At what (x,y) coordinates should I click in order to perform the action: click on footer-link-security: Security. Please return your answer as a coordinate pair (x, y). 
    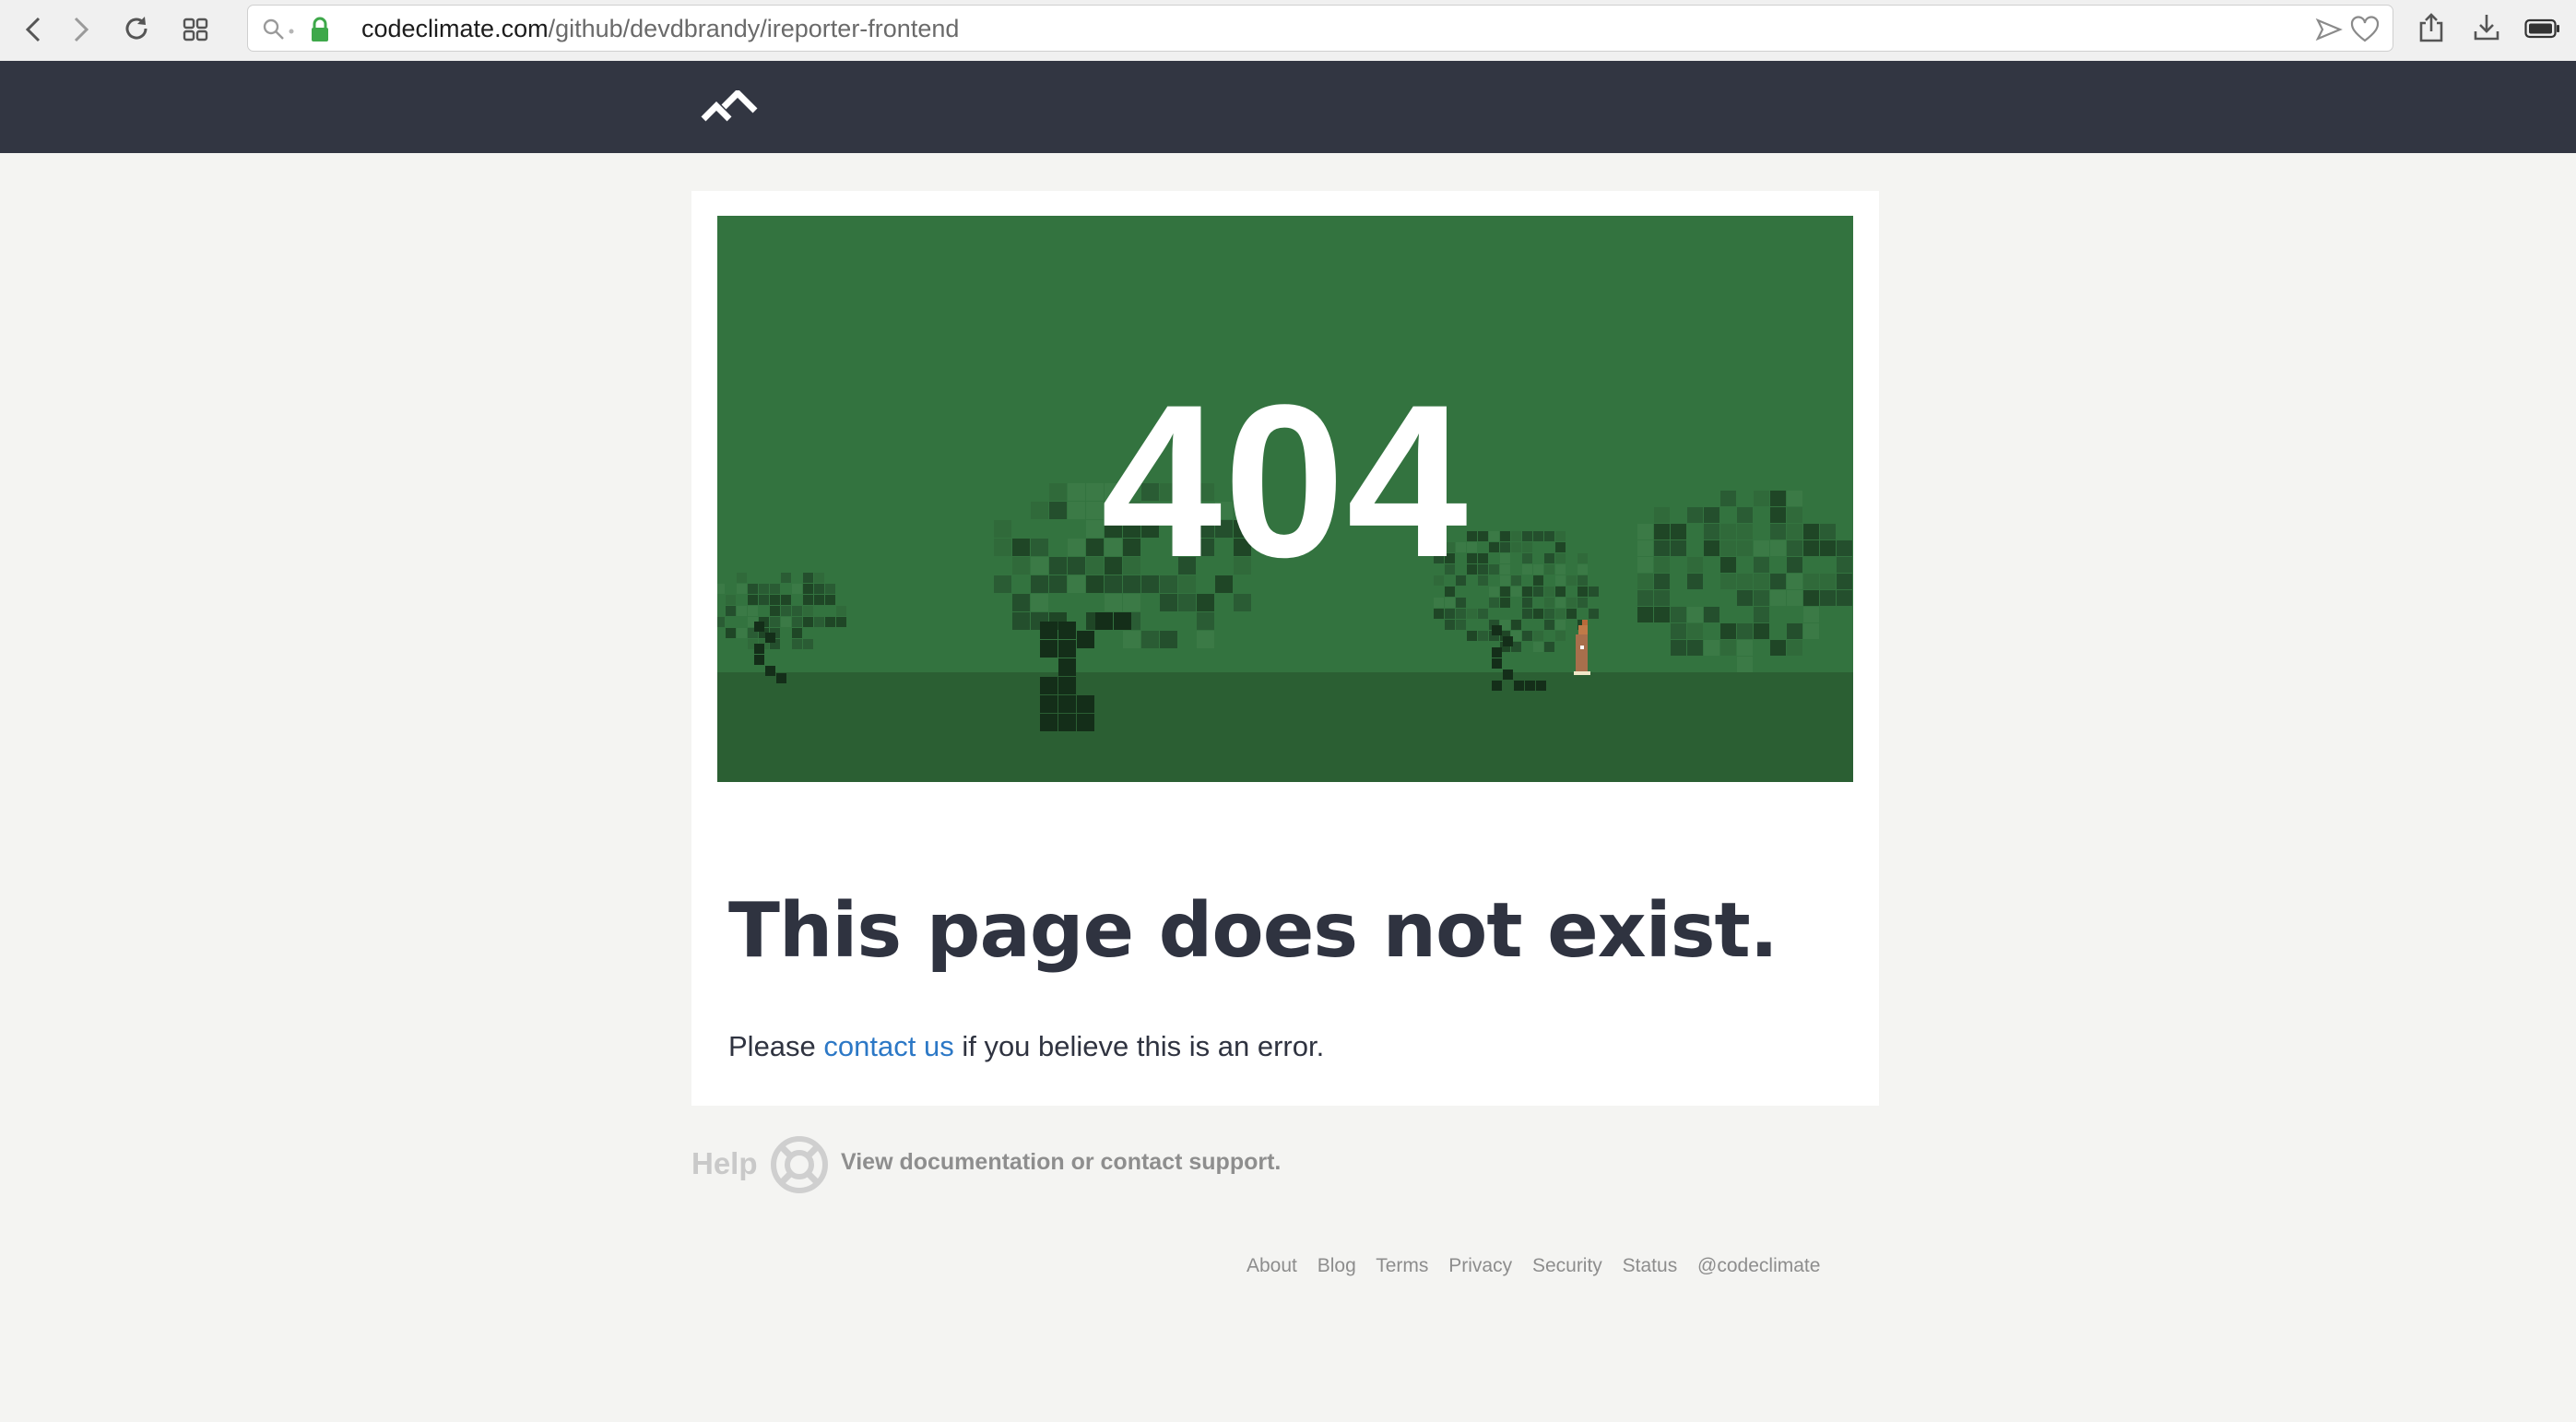
    Looking at the image, I should click on (1567, 1266).